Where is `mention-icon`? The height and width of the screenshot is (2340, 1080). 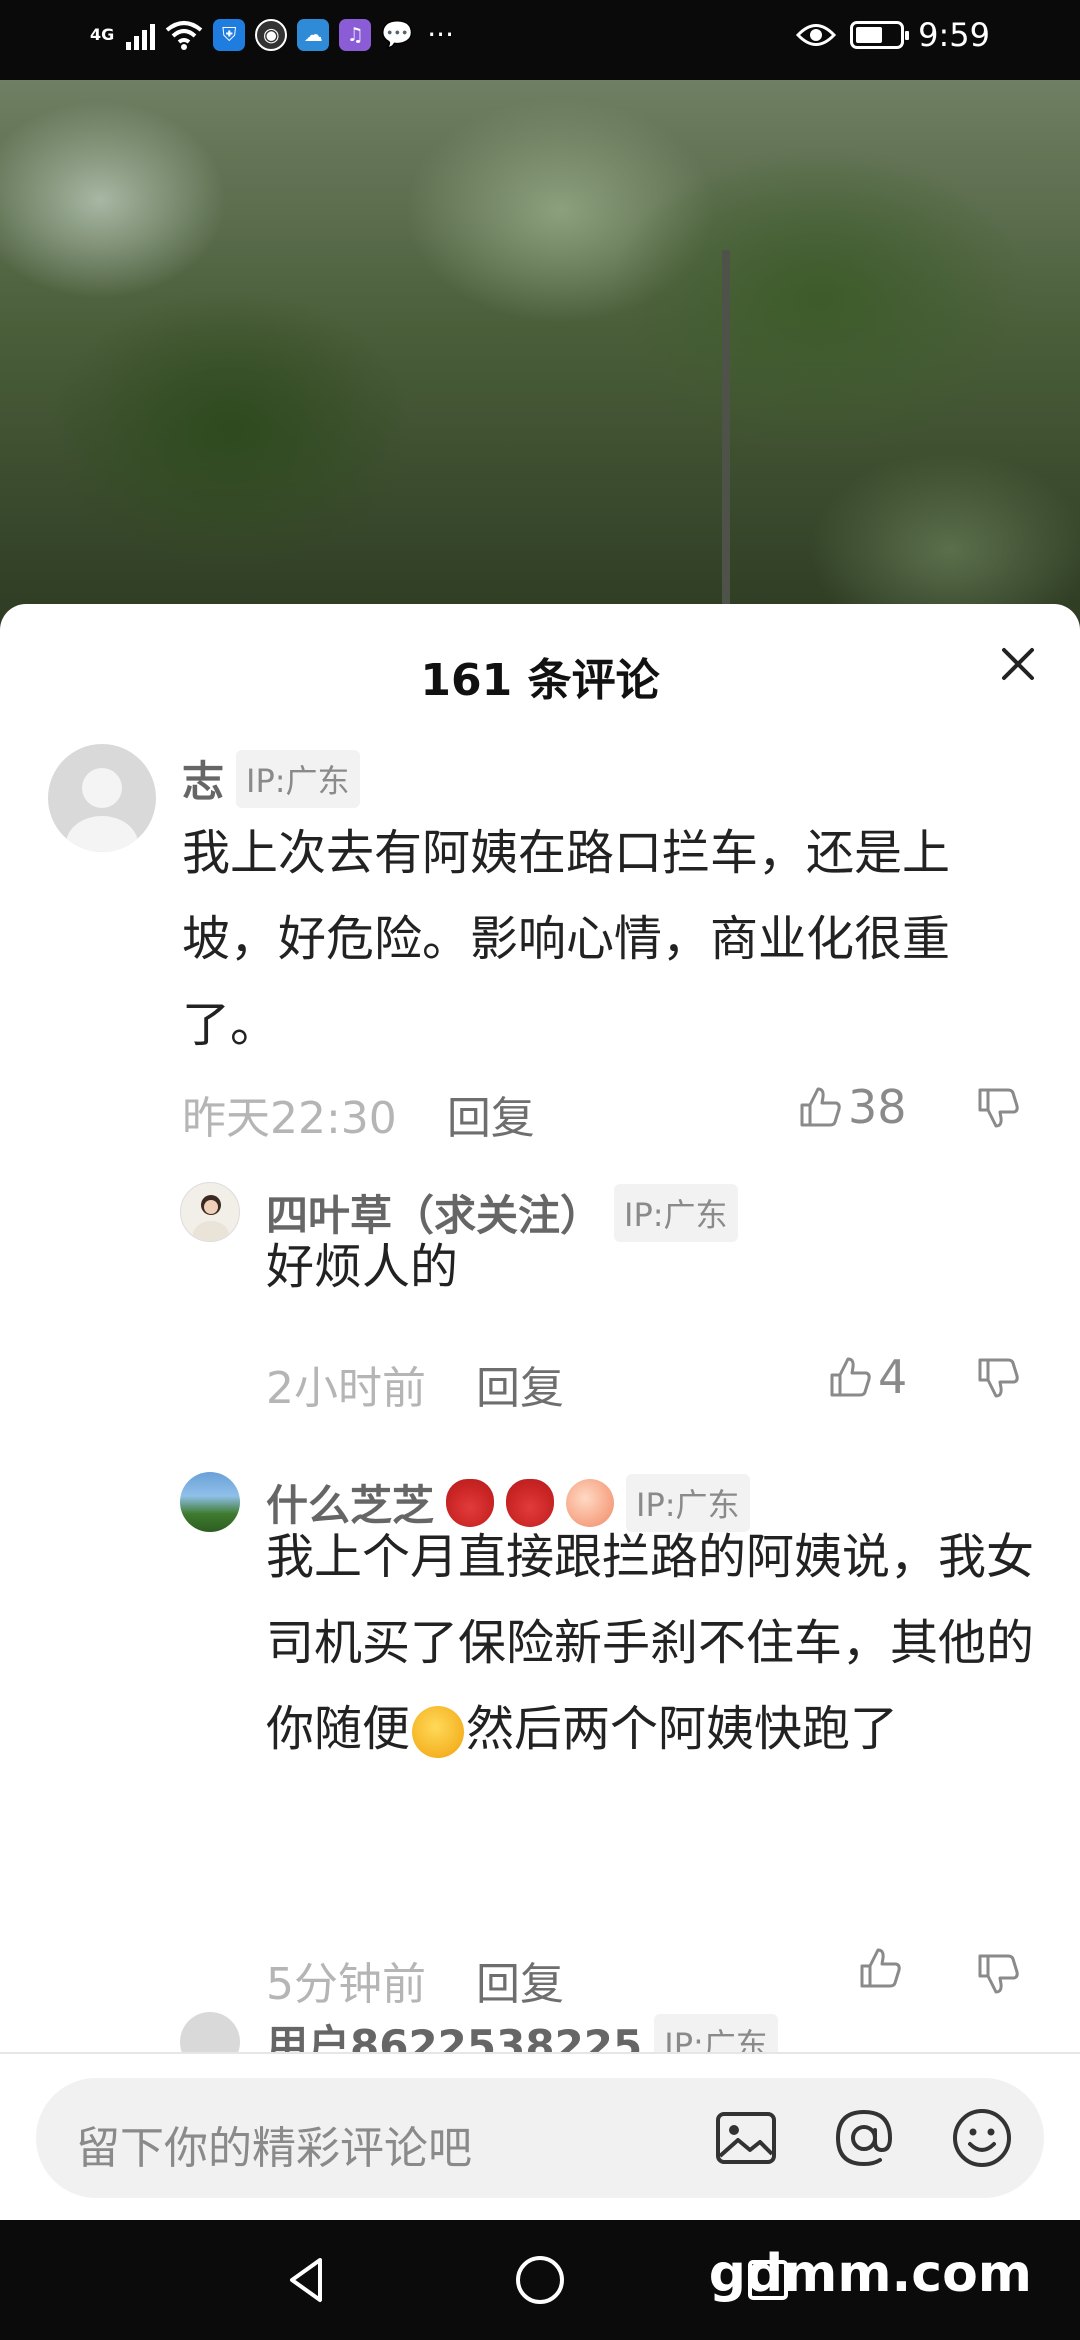 mention-icon is located at coordinates (864, 2138).